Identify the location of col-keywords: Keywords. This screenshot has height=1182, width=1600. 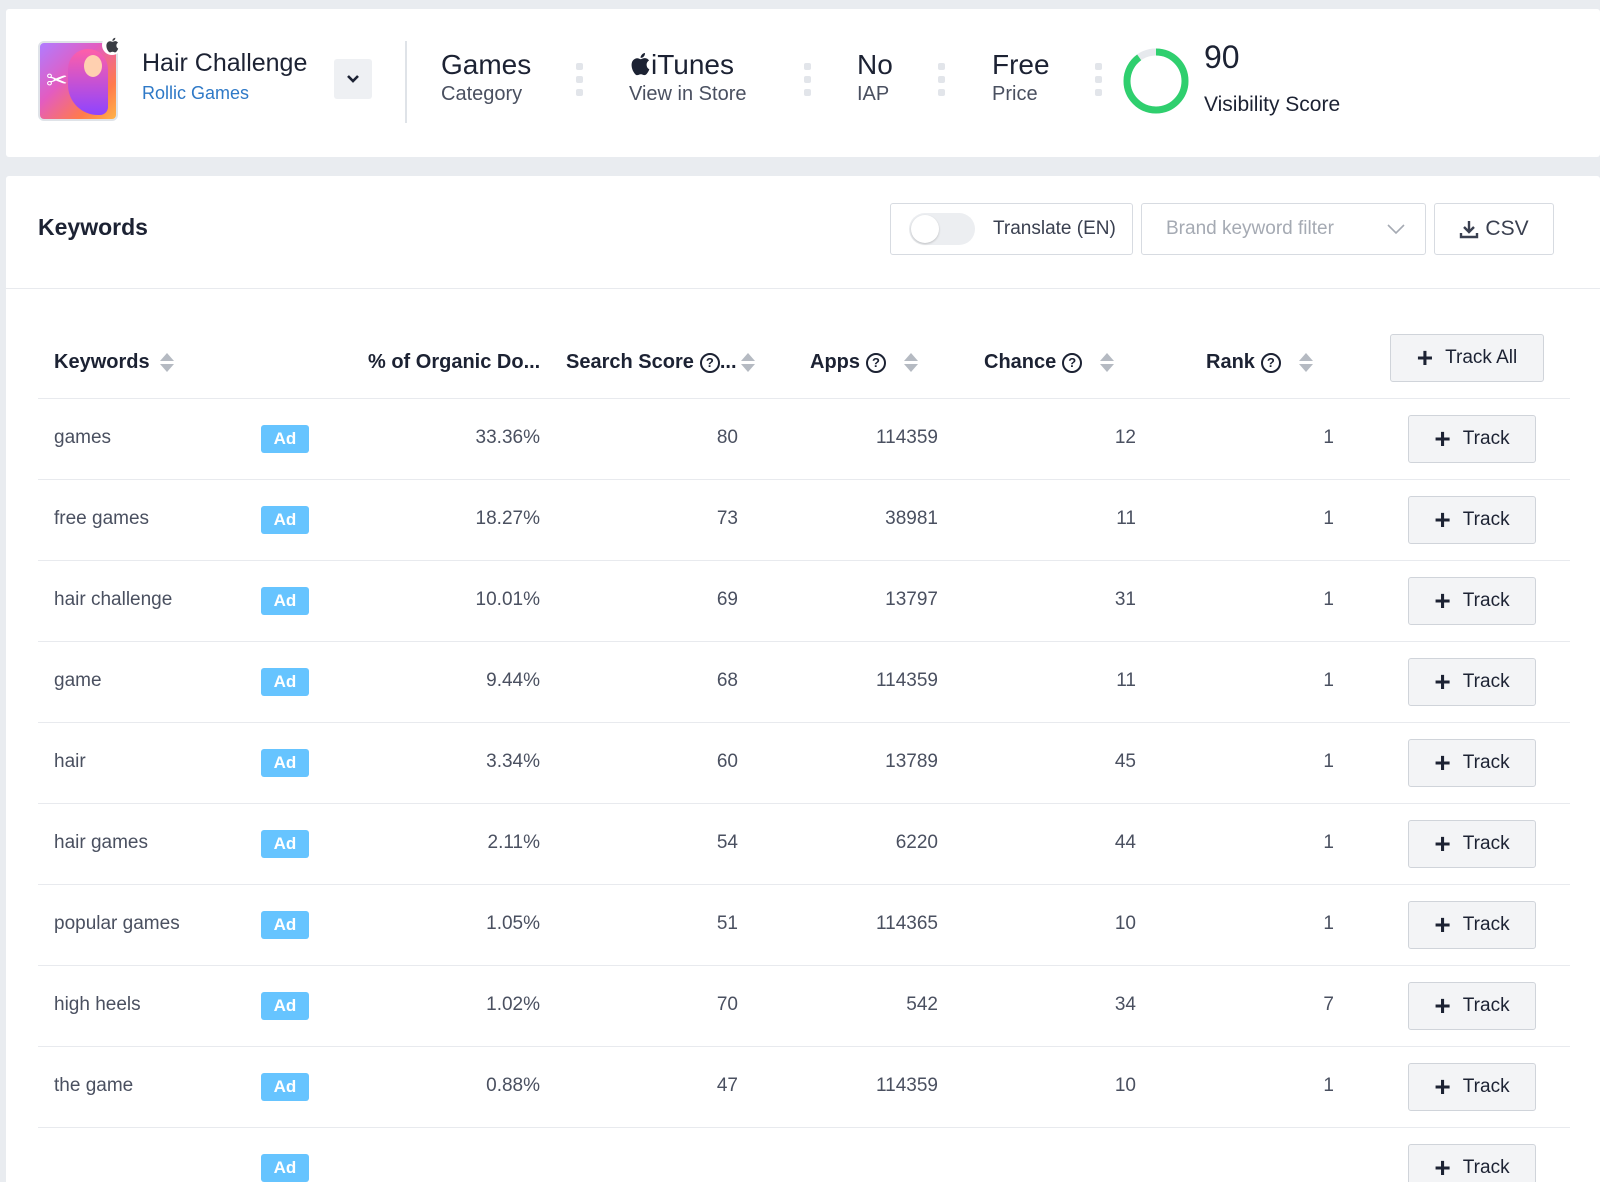
(114, 362).